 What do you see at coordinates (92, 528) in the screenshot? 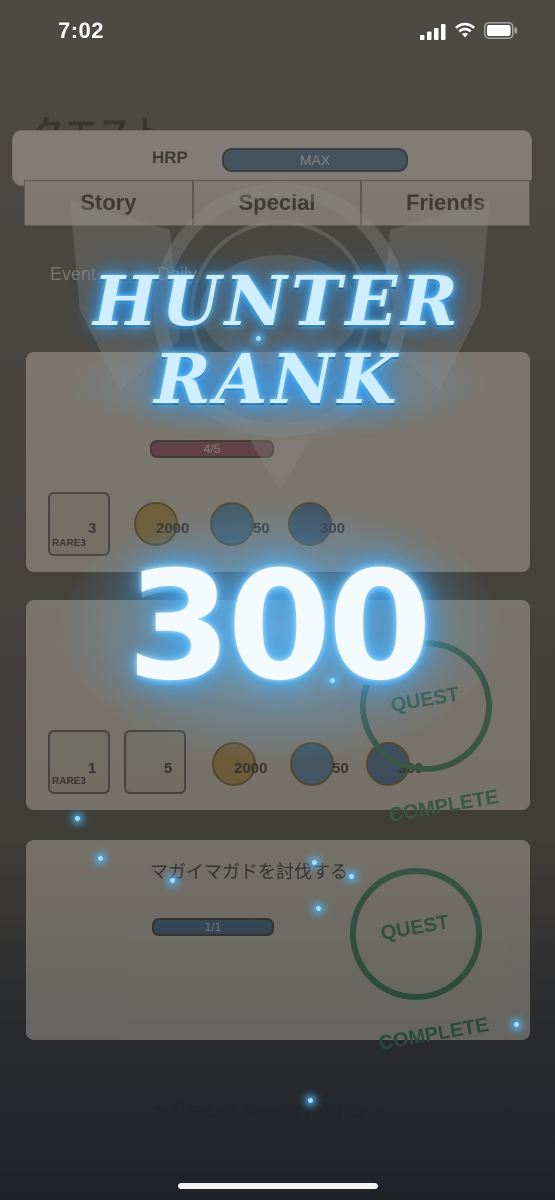
I see `reward-count: 3` at bounding box center [92, 528].